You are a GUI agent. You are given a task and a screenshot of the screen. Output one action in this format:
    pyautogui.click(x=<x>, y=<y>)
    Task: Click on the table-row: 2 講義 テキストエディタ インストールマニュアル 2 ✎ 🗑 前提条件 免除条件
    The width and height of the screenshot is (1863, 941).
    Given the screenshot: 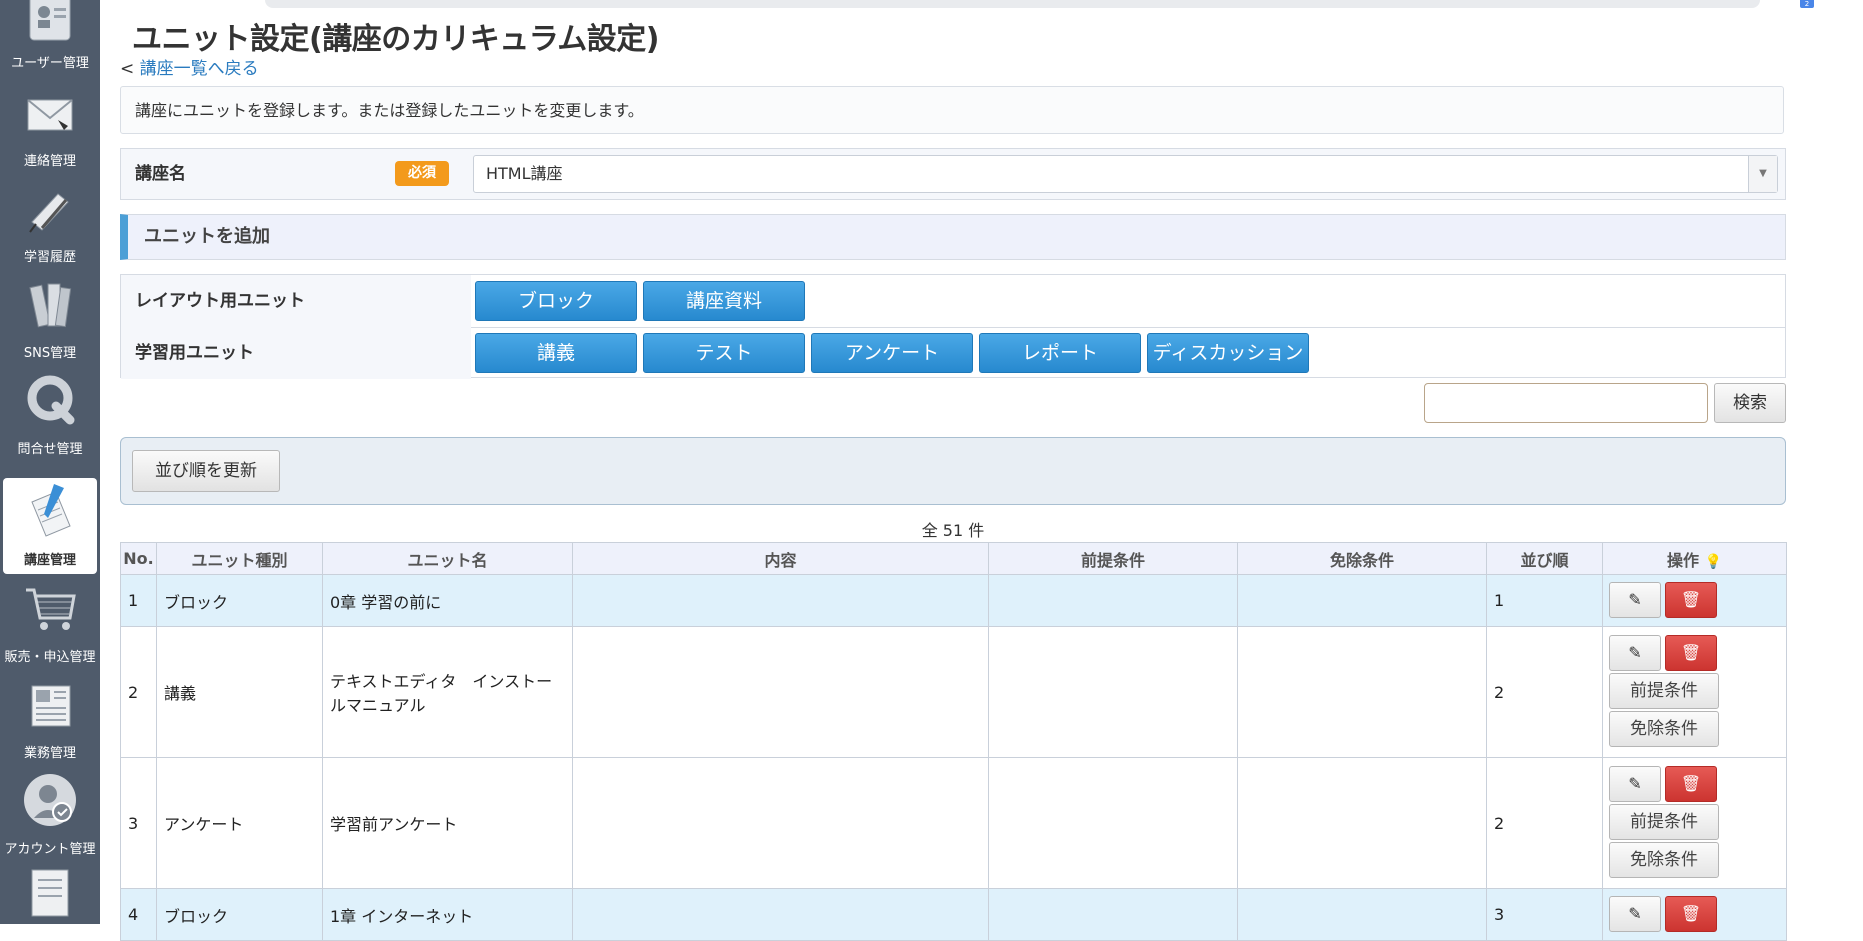 What is the action you would take?
    pyautogui.click(x=953, y=692)
    